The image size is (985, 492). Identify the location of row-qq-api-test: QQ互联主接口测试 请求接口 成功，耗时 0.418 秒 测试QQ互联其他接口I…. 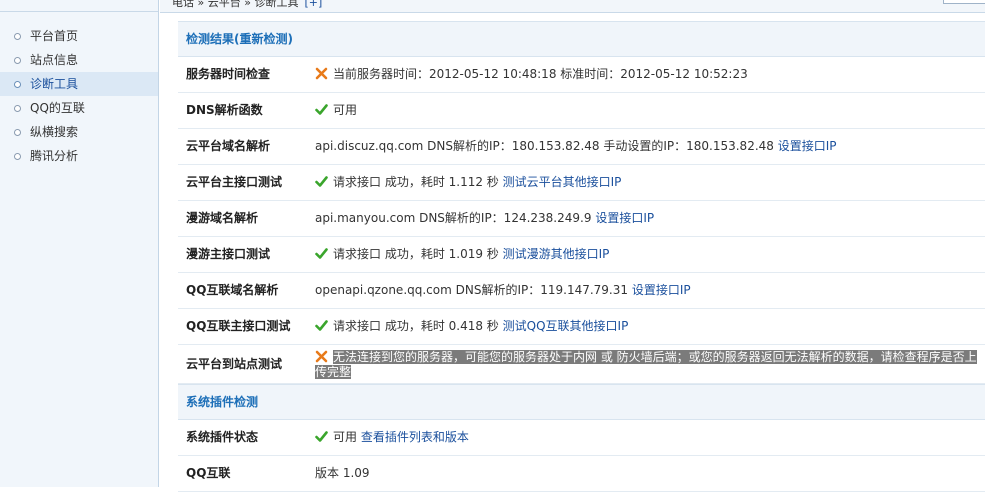
(581, 327).